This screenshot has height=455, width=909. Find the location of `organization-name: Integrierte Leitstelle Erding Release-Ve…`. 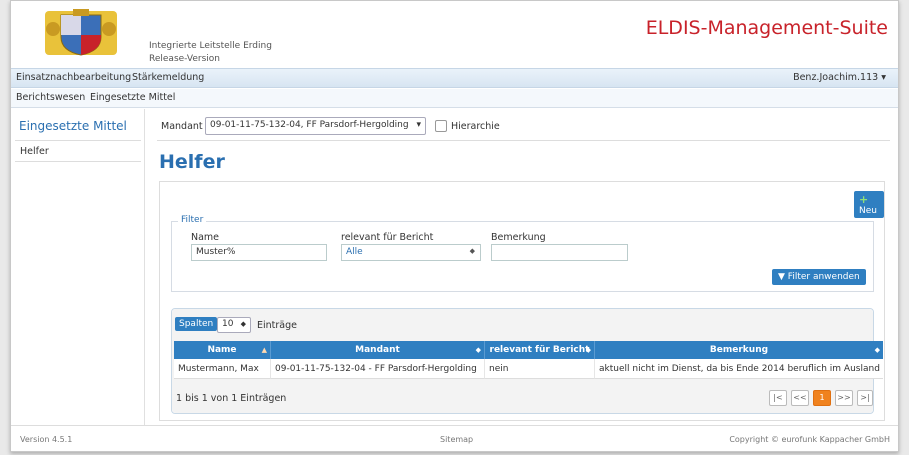

organization-name: Integrierte Leitstelle Erding Release-Ve… is located at coordinates (210, 53).